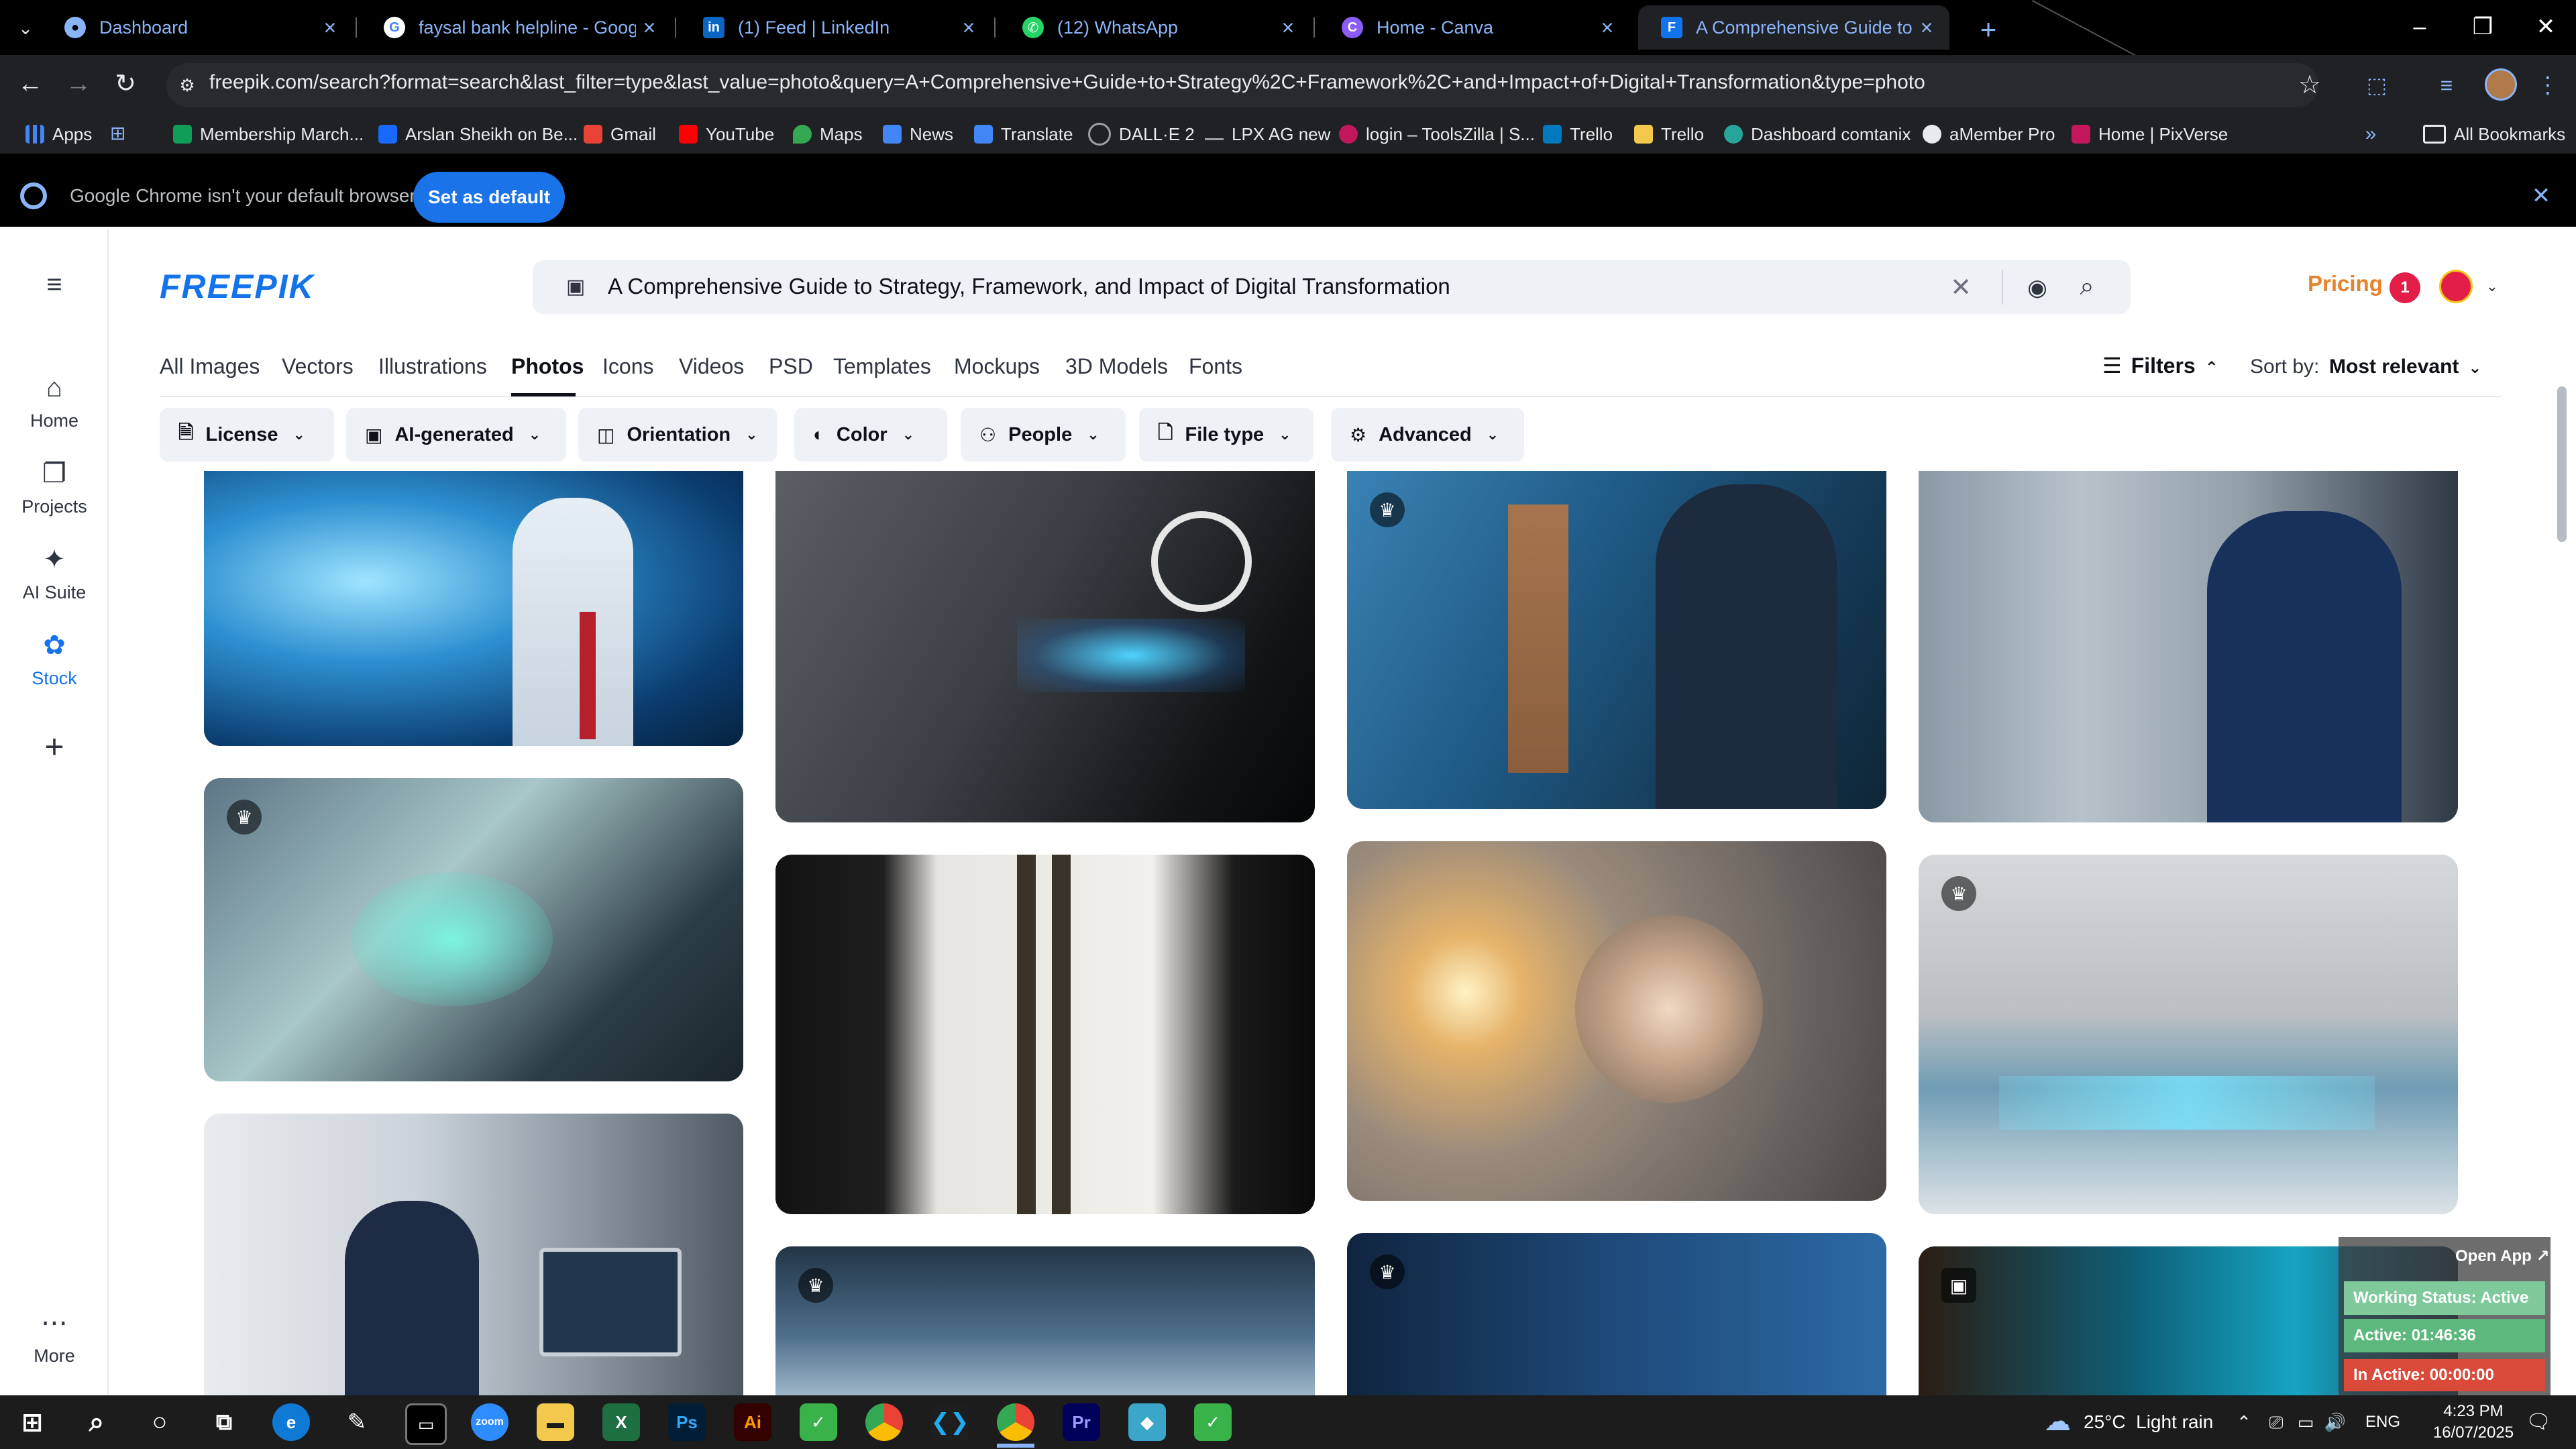 The height and width of the screenshot is (1449, 2576). Describe the element at coordinates (547, 366) in the screenshot. I see `tab-photos: Photos` at that location.